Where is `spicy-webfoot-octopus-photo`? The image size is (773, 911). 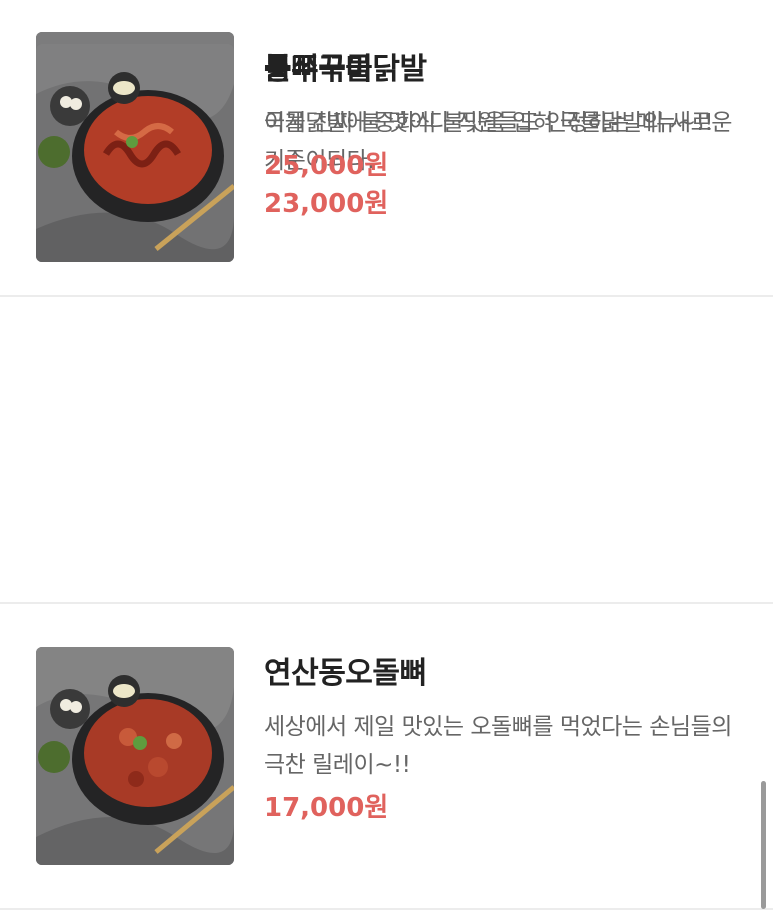 spicy-webfoot-octopus-photo is located at coordinates (135, 153).